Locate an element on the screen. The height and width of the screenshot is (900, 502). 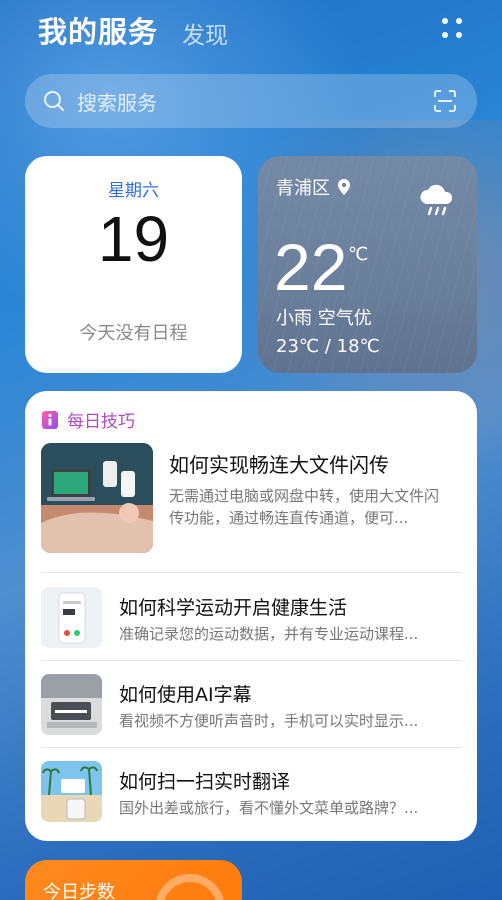
location-label: 青浦区 is located at coordinates (303, 188).